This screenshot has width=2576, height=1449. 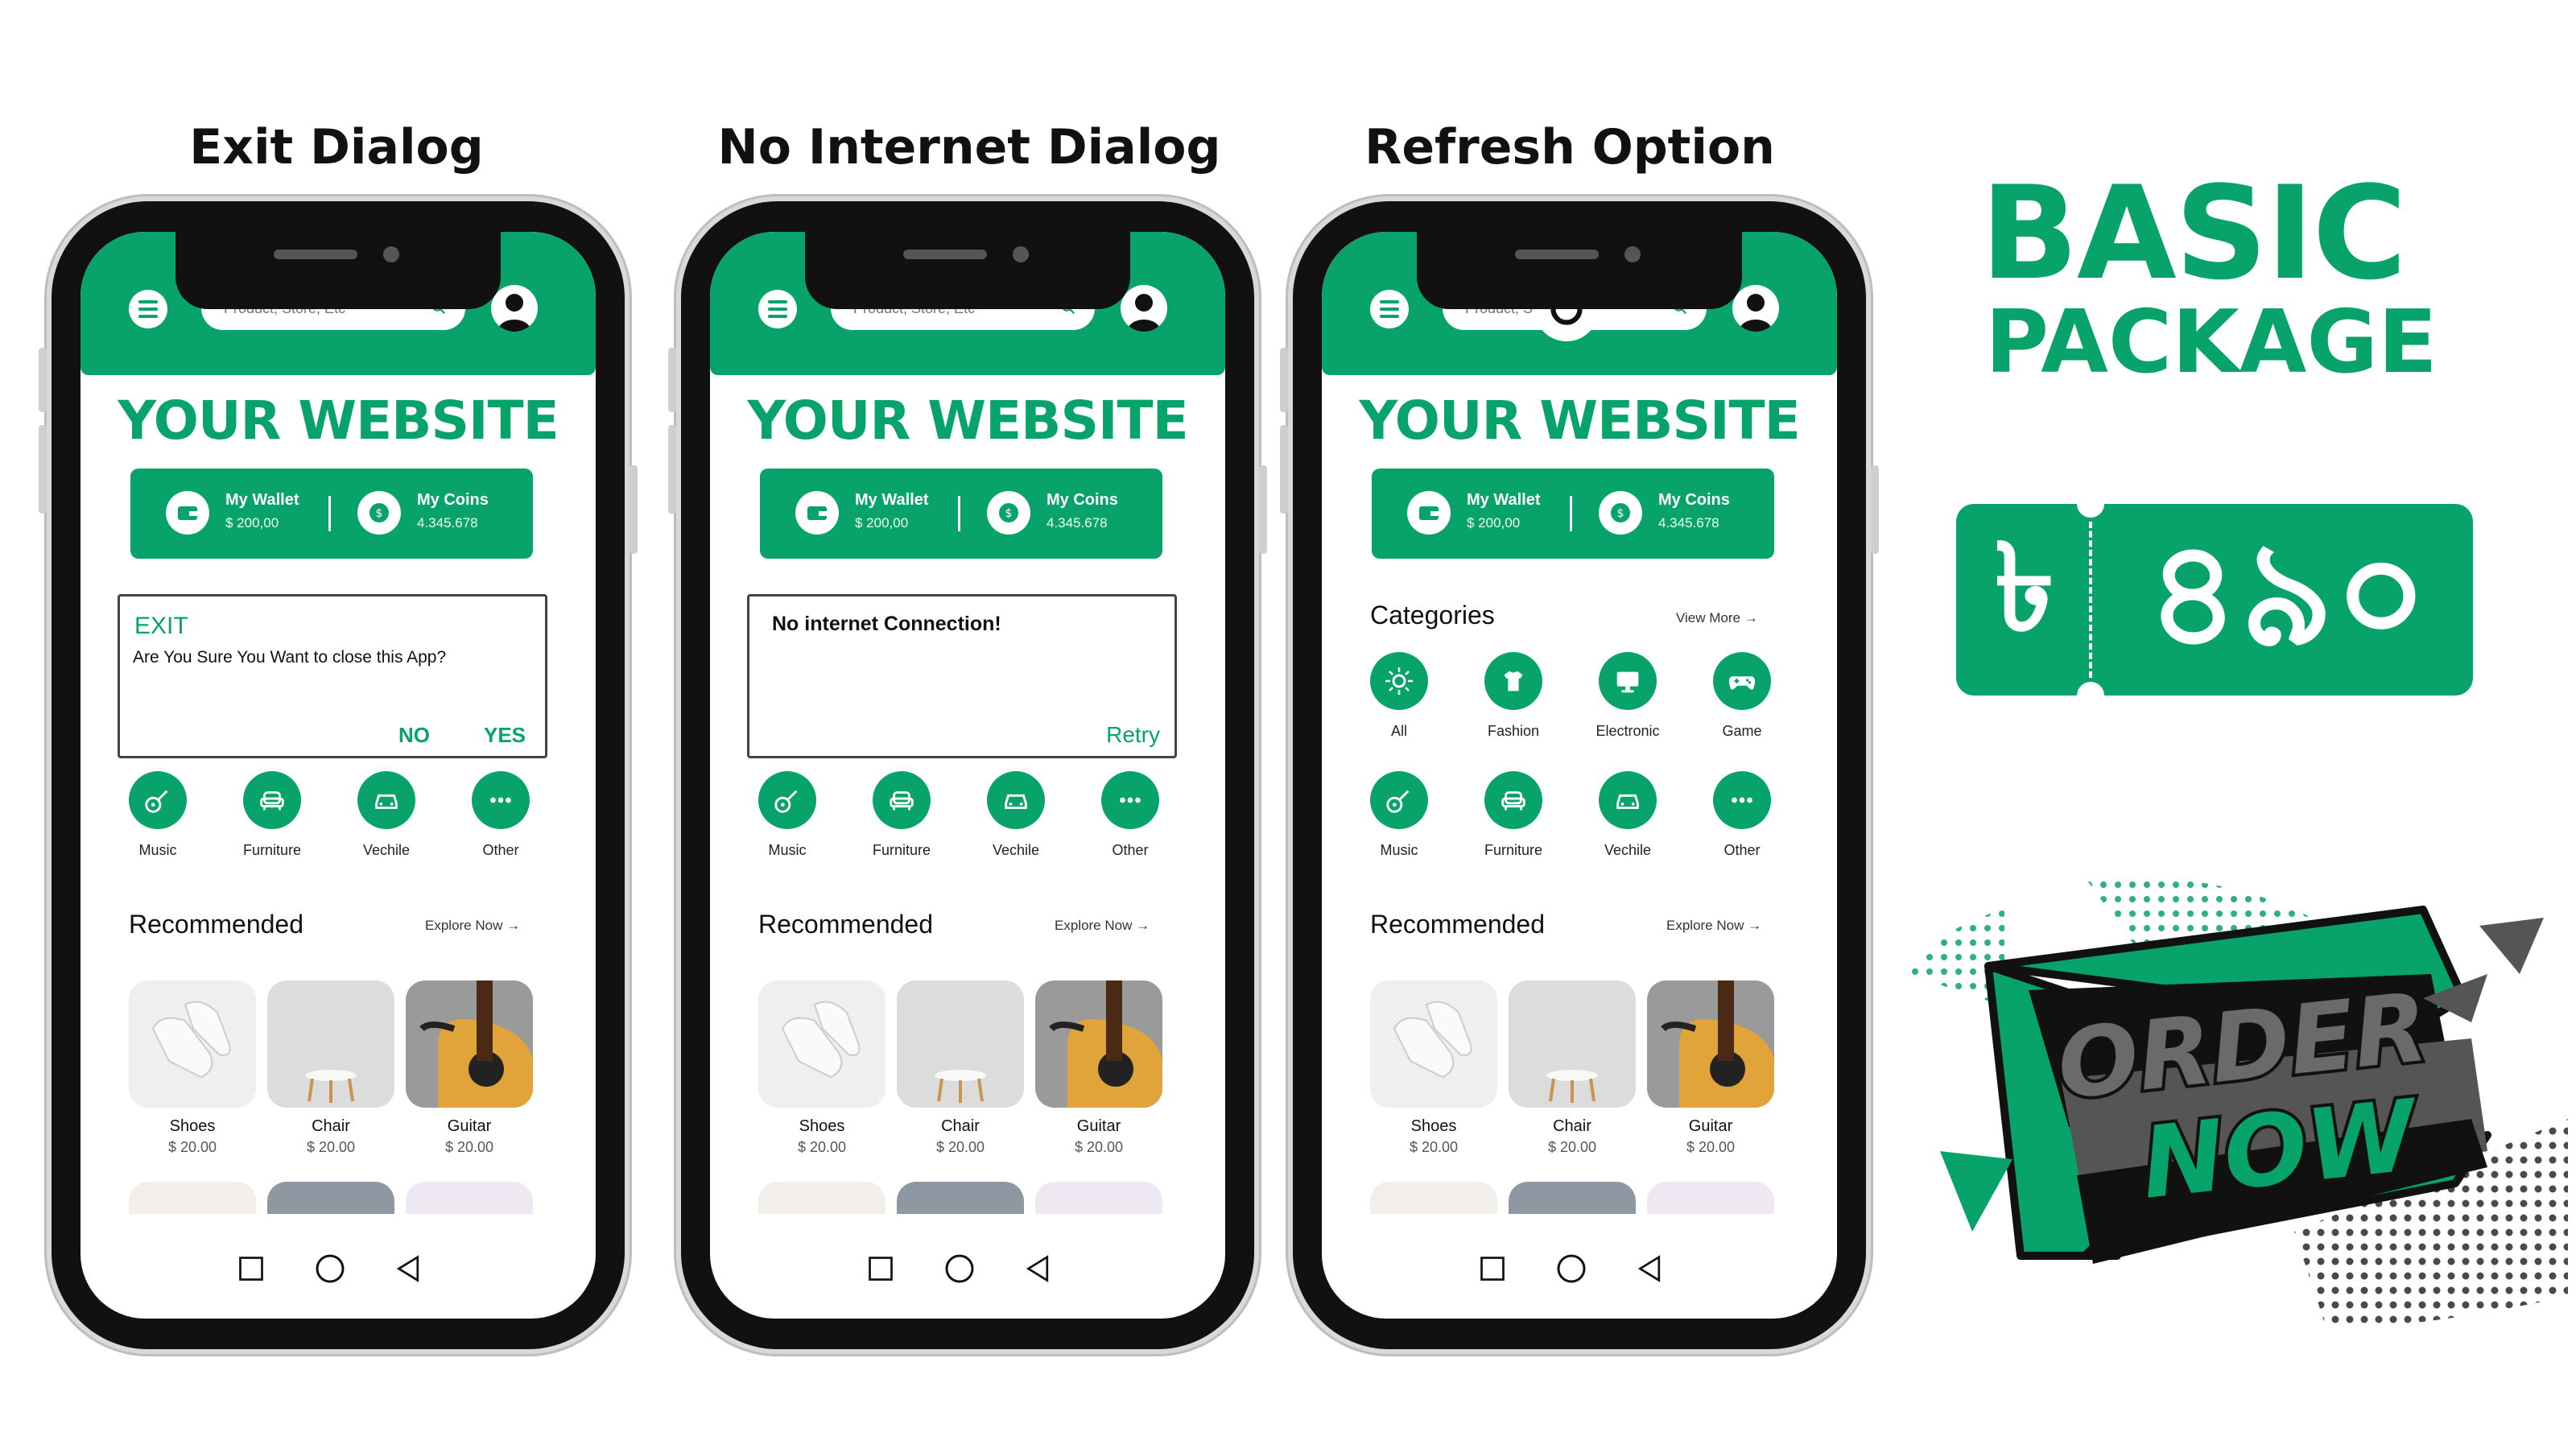 What do you see at coordinates (187, 513) in the screenshot?
I see `wallet-icon` at bounding box center [187, 513].